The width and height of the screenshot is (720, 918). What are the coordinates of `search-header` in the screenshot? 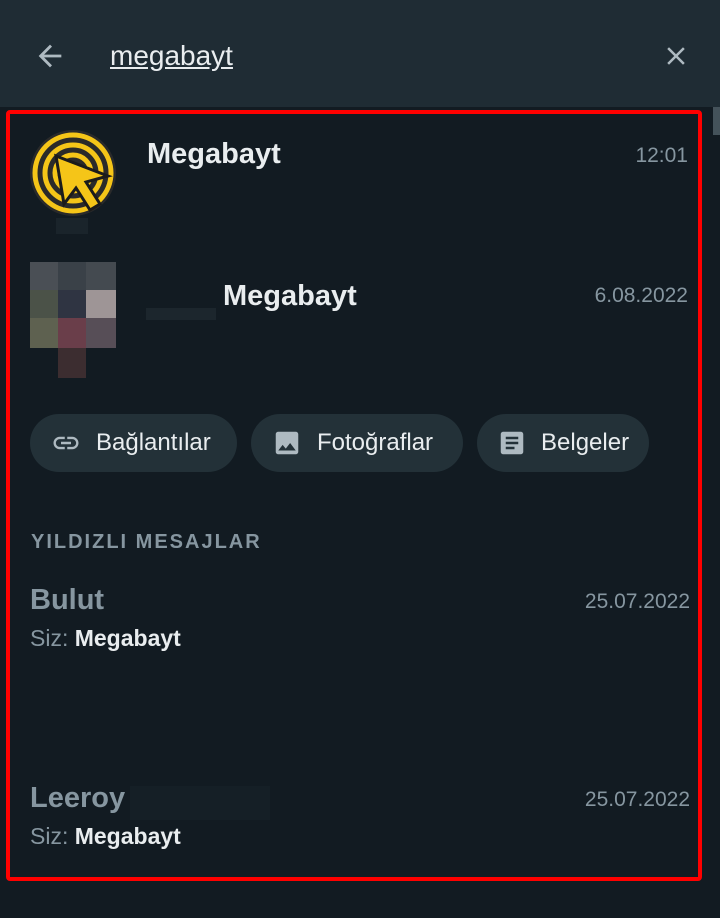 It's located at (360, 53).